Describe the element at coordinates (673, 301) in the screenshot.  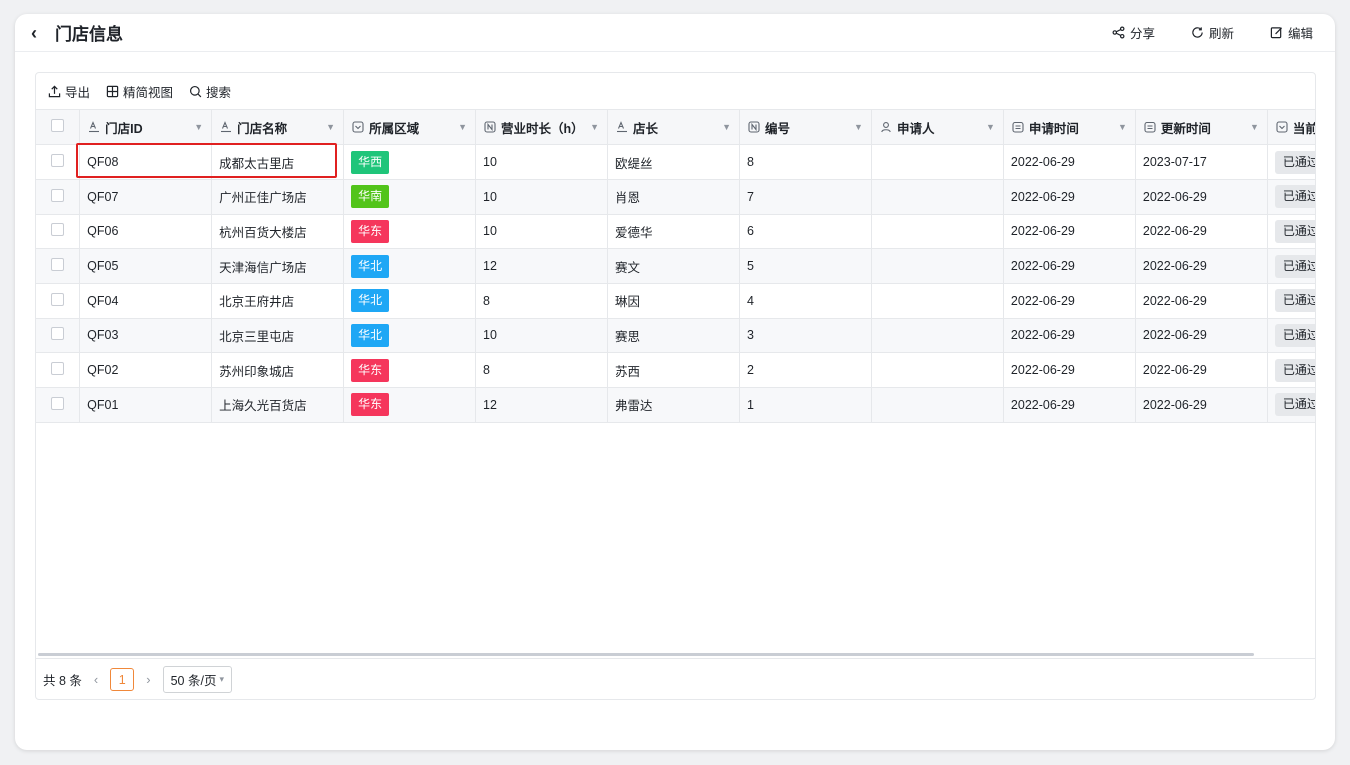
I see `manager-cell: 琳因` at that location.